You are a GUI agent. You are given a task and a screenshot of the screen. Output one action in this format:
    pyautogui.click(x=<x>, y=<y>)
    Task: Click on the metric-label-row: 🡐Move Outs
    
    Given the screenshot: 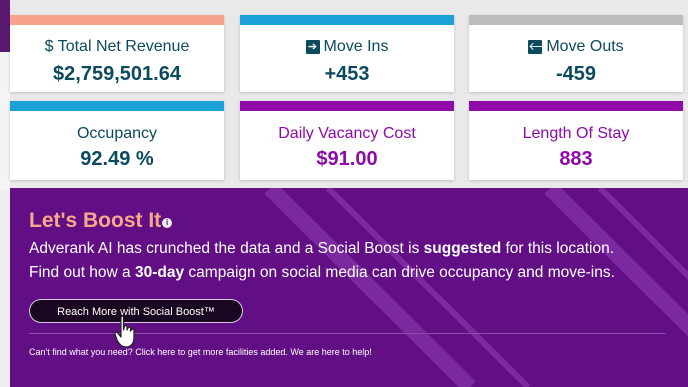 What is the action you would take?
    pyautogui.click(x=576, y=47)
    